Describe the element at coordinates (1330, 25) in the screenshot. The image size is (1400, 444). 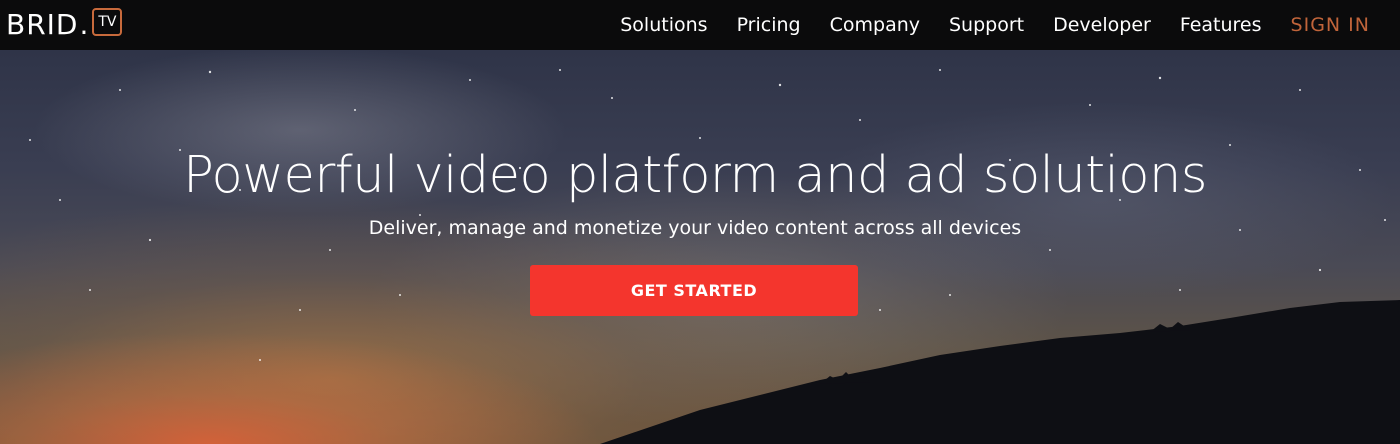
I see `sign-in-link: SIGN IN` at that location.